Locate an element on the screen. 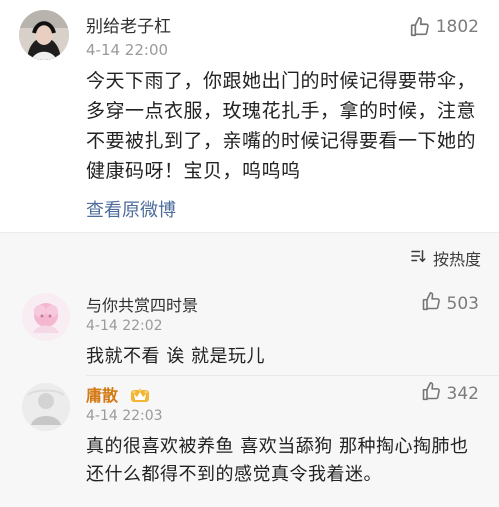  divider is located at coordinates (292, 375).